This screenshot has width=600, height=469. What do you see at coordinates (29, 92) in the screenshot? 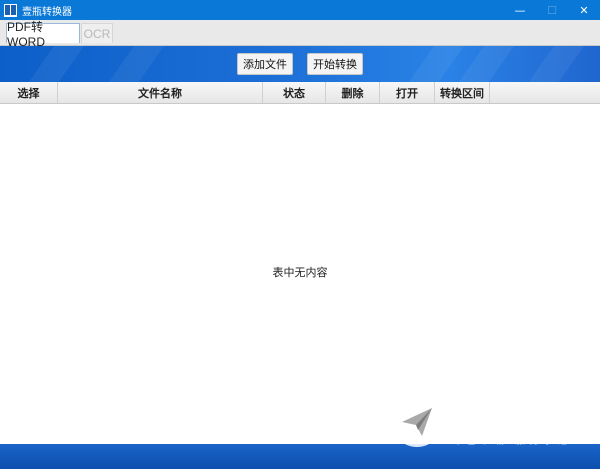
I see `column-header-select: 选择` at bounding box center [29, 92].